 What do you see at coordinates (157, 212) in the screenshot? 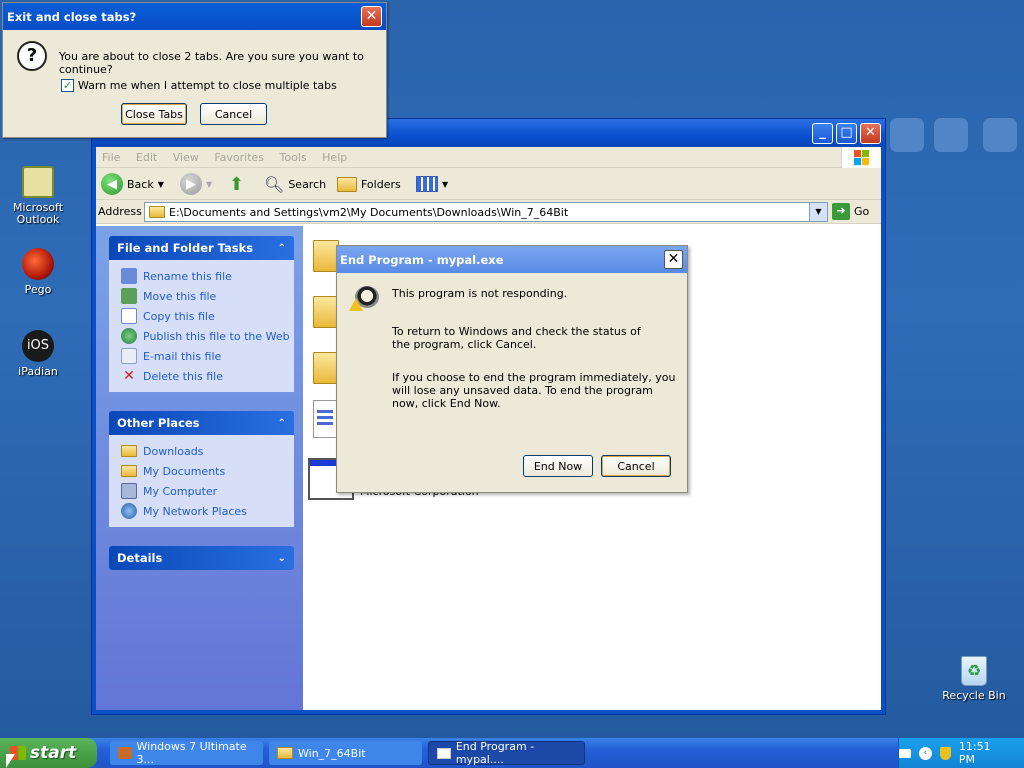
I see `folder-icon` at bounding box center [157, 212].